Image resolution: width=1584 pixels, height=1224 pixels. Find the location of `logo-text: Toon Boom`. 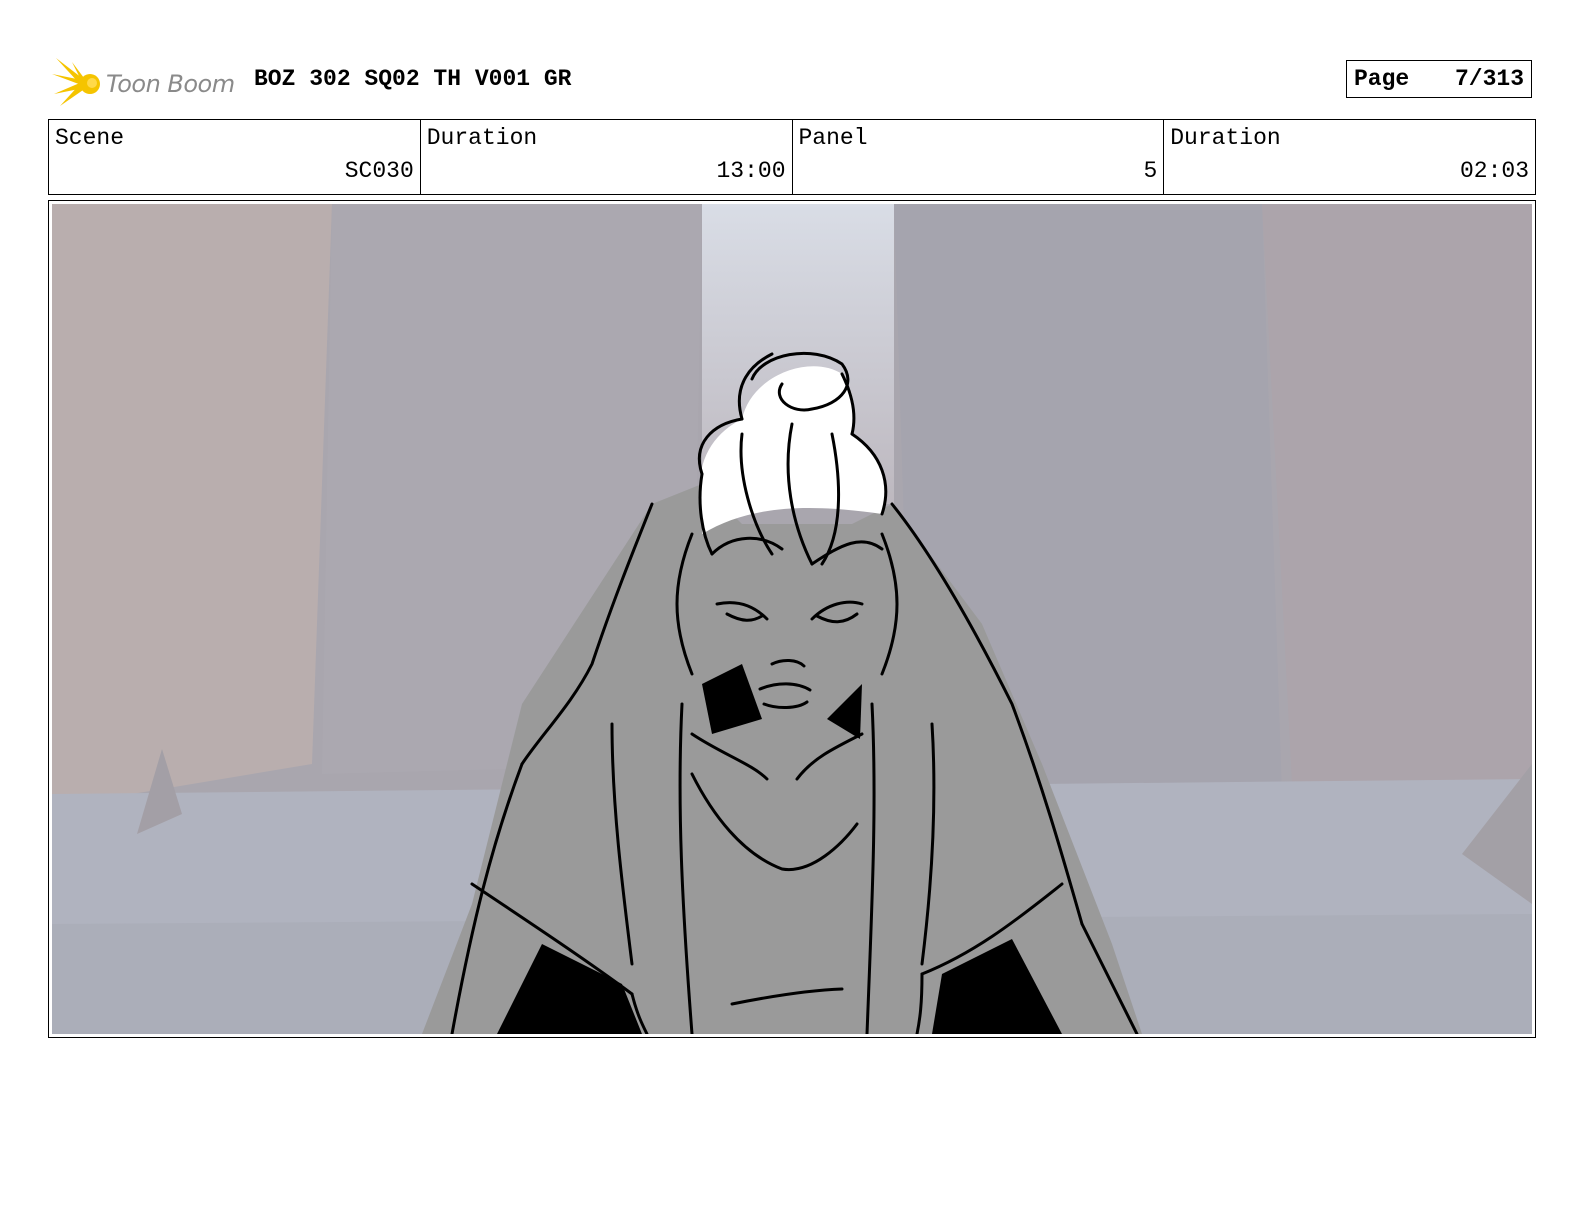

logo-text: Toon Boom is located at coordinates (170, 84).